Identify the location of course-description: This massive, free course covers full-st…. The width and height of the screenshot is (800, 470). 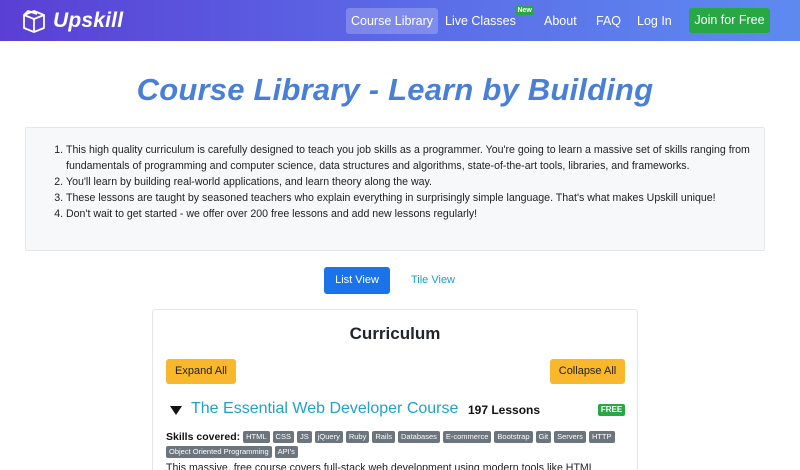
(380, 466).